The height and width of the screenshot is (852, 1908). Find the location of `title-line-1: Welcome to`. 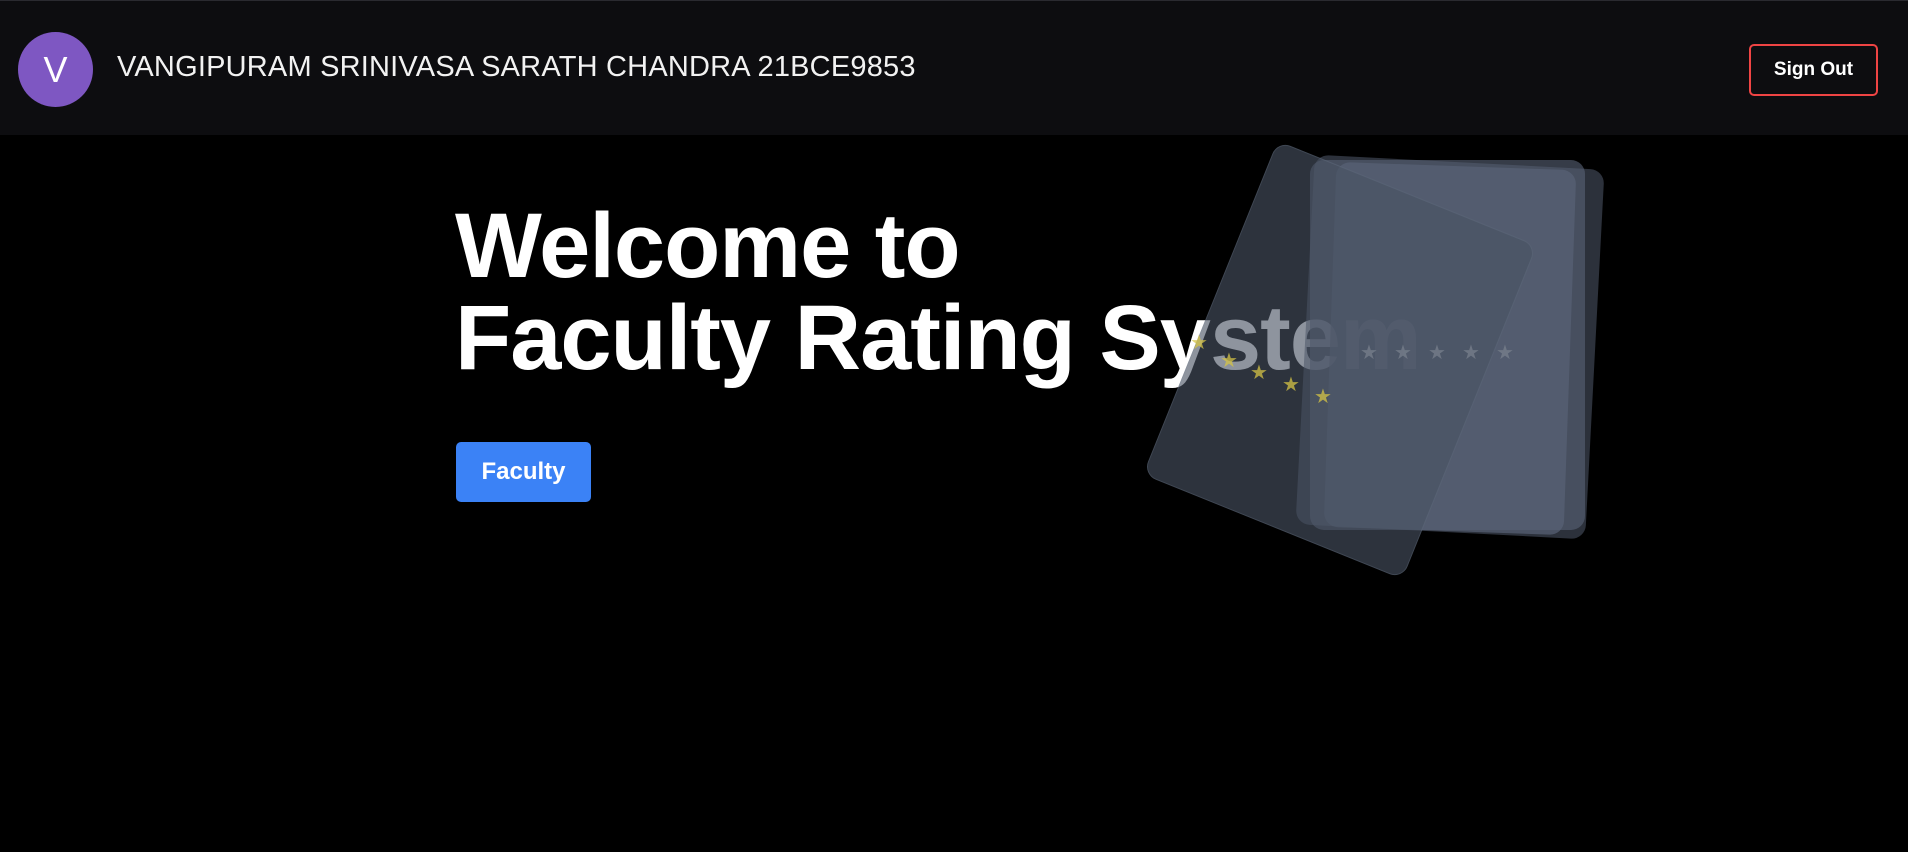

title-line-1: Welcome to is located at coordinates (708, 246).